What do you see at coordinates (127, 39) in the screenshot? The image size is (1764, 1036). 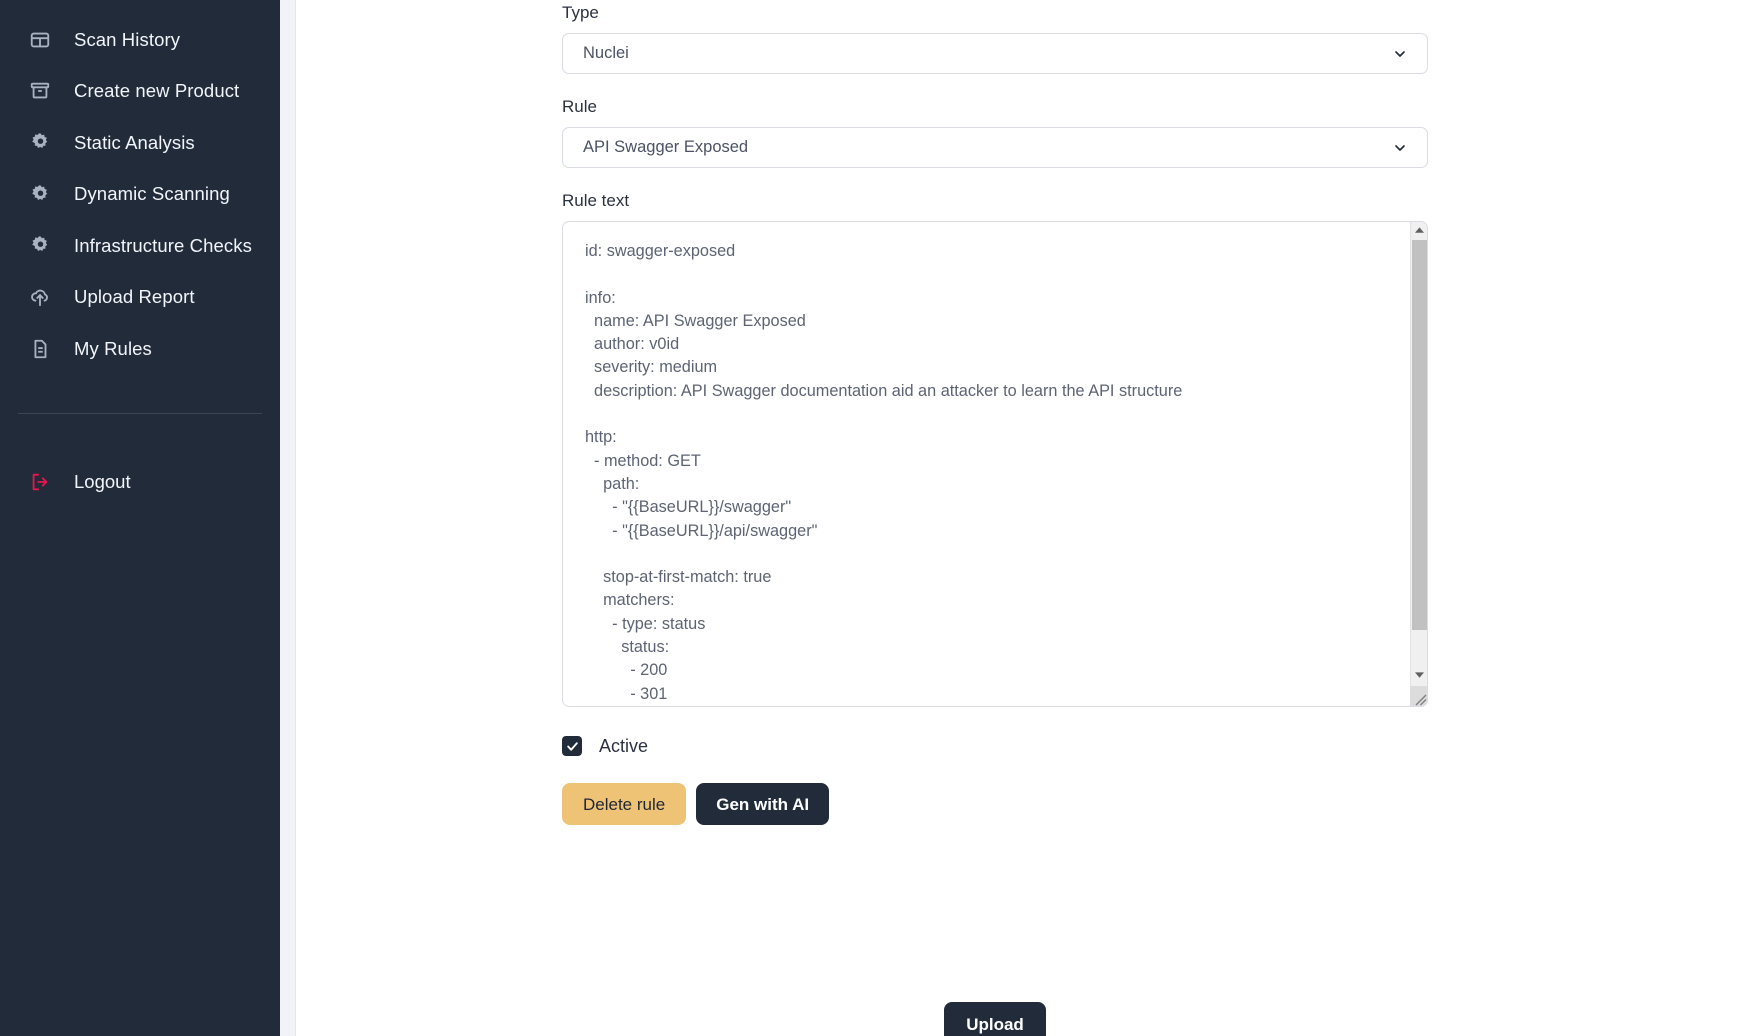 I see `sidebar-item-label: Scan History` at bounding box center [127, 39].